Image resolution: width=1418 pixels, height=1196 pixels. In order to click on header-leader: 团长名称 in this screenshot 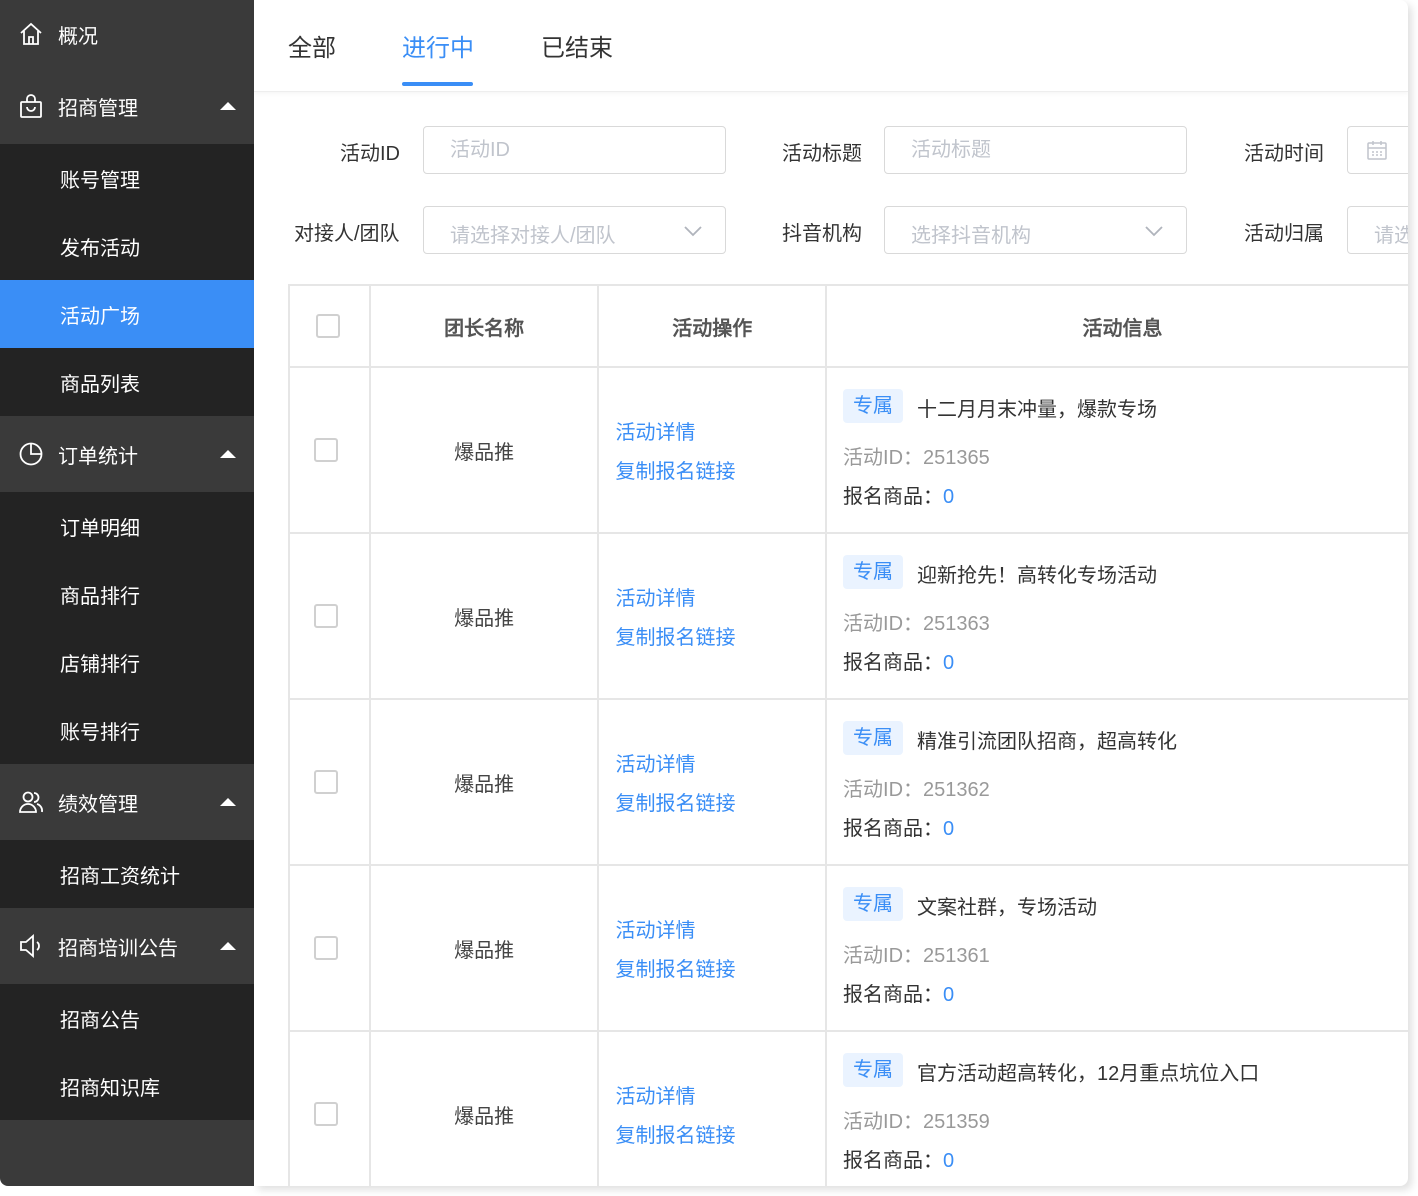, I will do `click(485, 326)`.